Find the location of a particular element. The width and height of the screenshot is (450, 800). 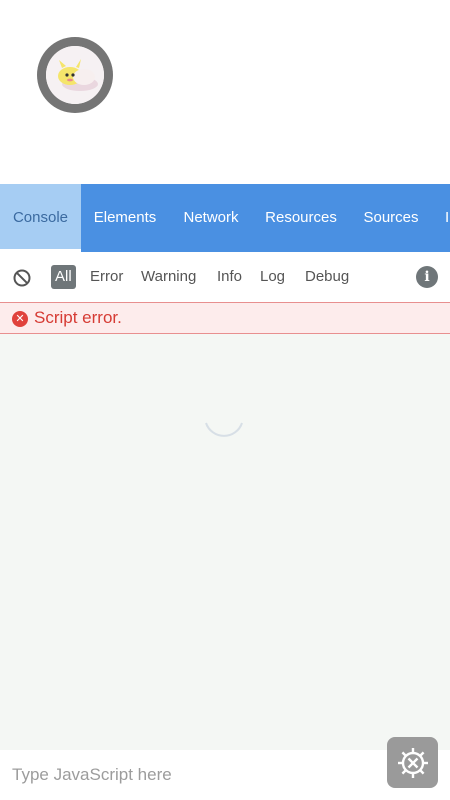

tab-network: Network is located at coordinates (211, 218).